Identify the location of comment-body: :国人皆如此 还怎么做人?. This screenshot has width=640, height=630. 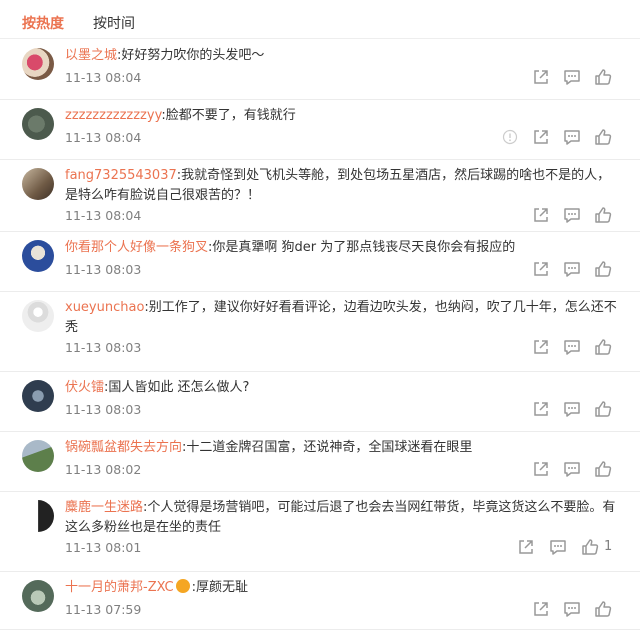
(177, 387).